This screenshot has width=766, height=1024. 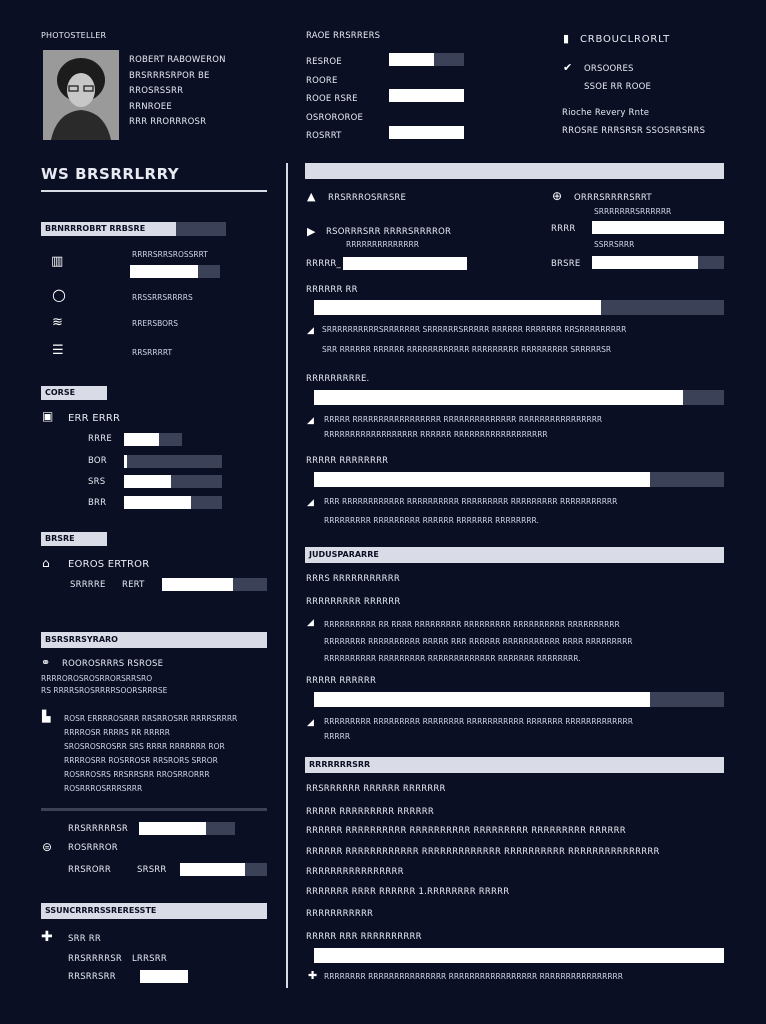 What do you see at coordinates (557, 196) in the screenshot?
I see `globe-icon: ⊕` at bounding box center [557, 196].